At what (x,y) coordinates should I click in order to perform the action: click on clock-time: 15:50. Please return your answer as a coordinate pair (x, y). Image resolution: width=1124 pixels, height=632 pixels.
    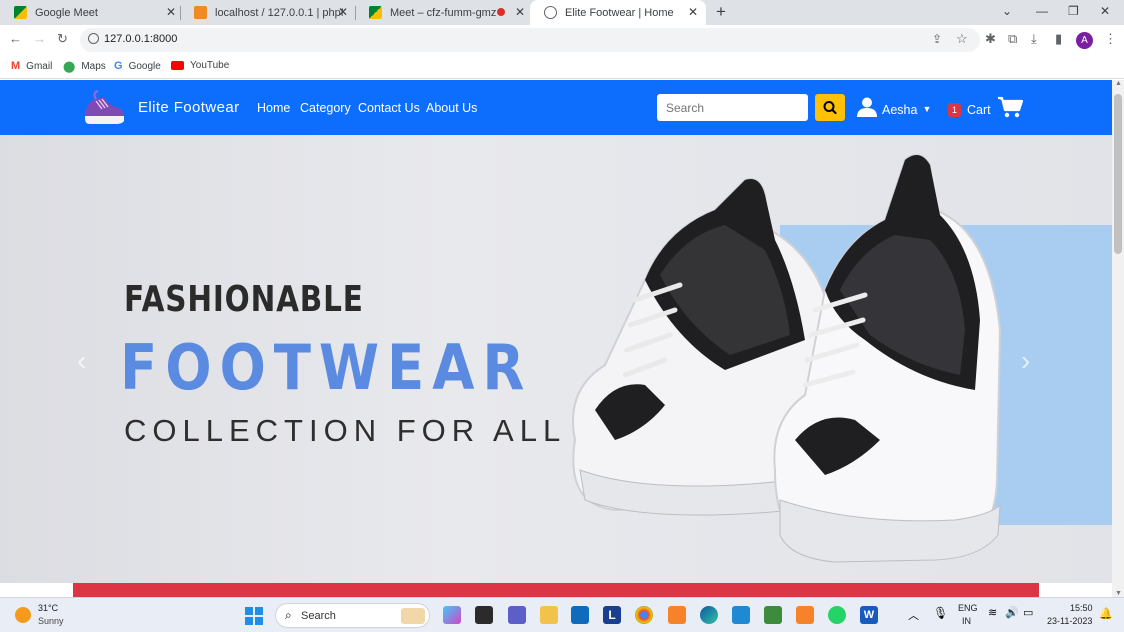
    Looking at the image, I should click on (1081, 608).